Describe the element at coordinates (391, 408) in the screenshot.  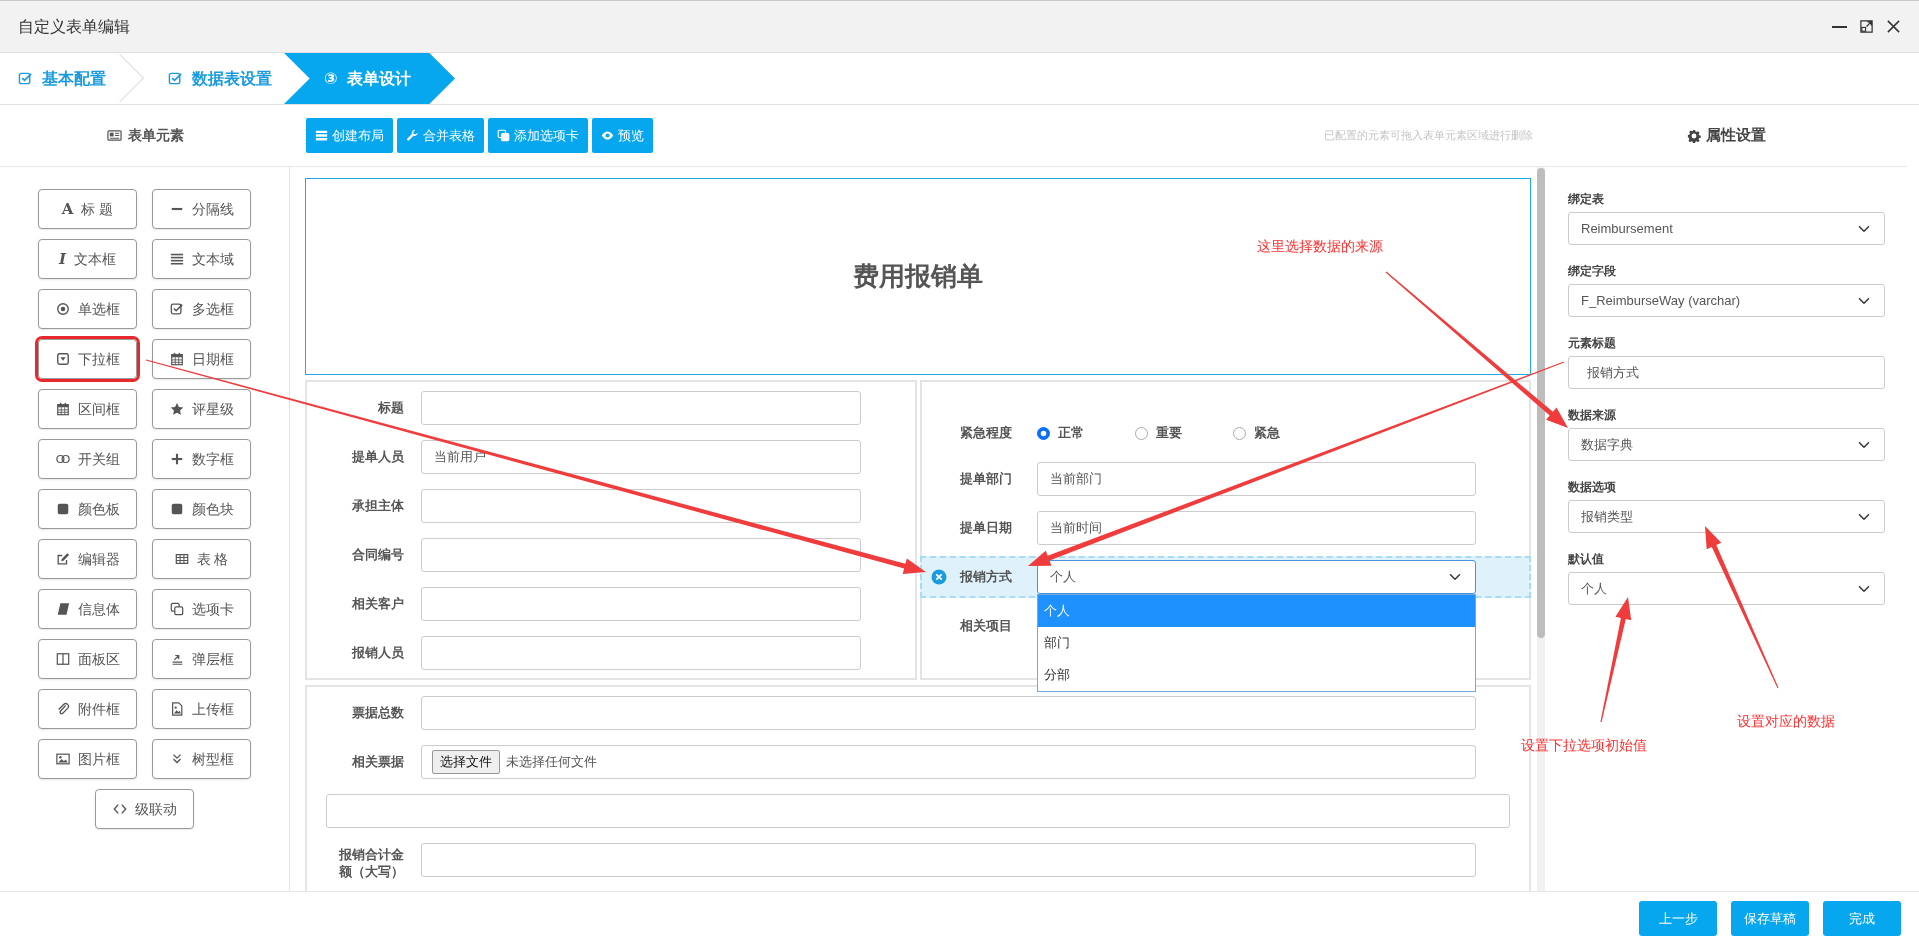
I see `field-label: 标题` at that location.